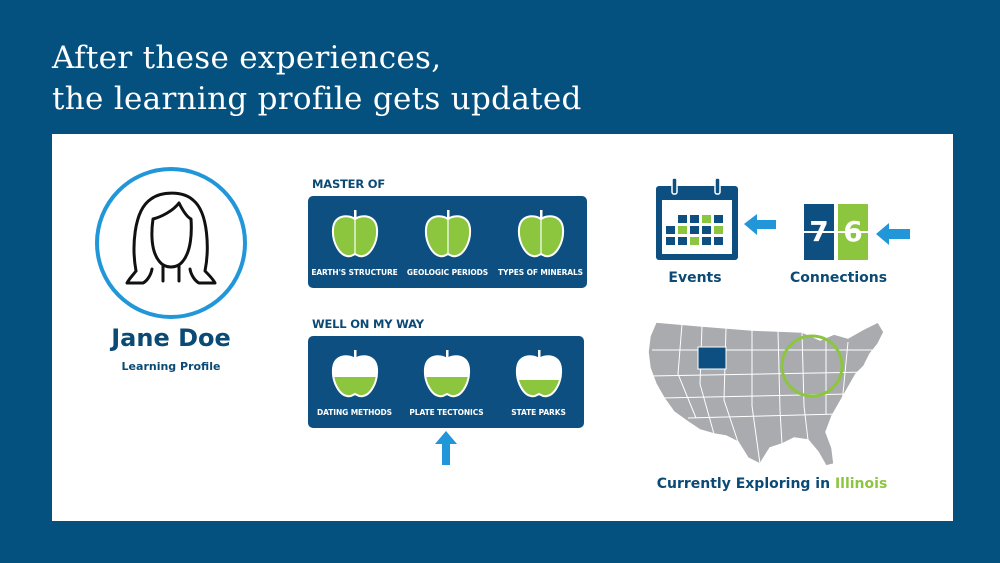  What do you see at coordinates (766, 394) in the screenshot?
I see `us-map-icon` at bounding box center [766, 394].